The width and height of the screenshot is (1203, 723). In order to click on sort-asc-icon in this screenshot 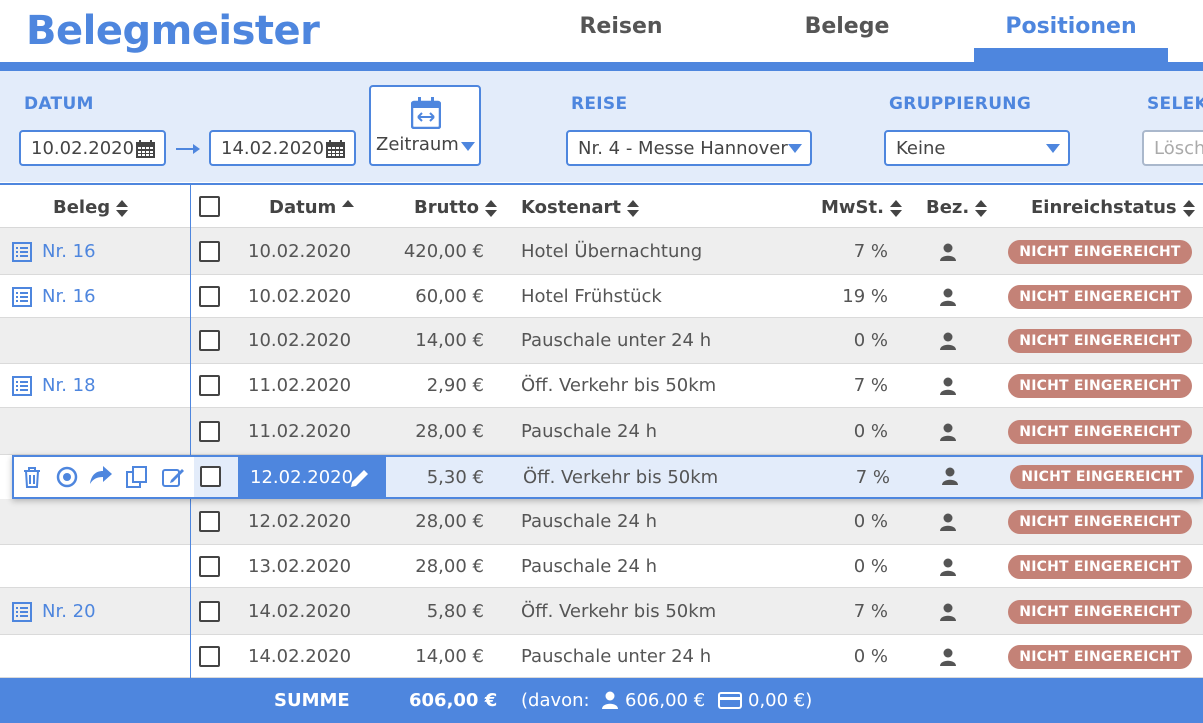, I will do `click(348, 203)`.